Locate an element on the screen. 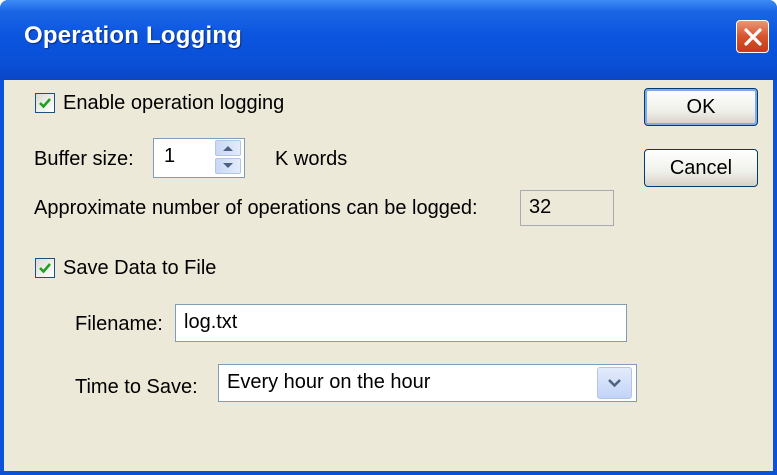  buffer-size-label: Buffer size: is located at coordinates (84, 159).